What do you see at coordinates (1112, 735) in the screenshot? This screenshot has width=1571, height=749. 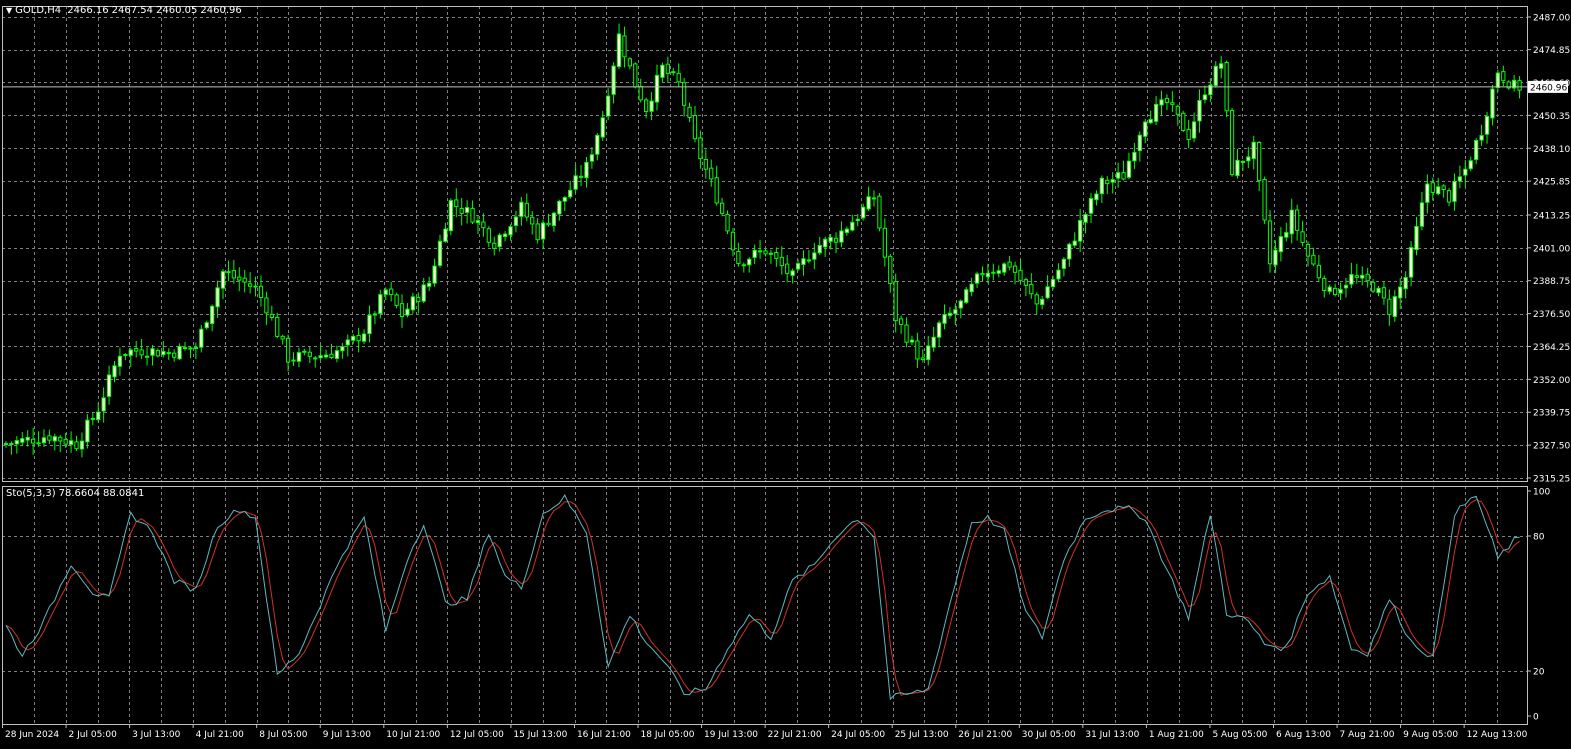 I see `time-tick-label: 31 Jul 13:00` at bounding box center [1112, 735].